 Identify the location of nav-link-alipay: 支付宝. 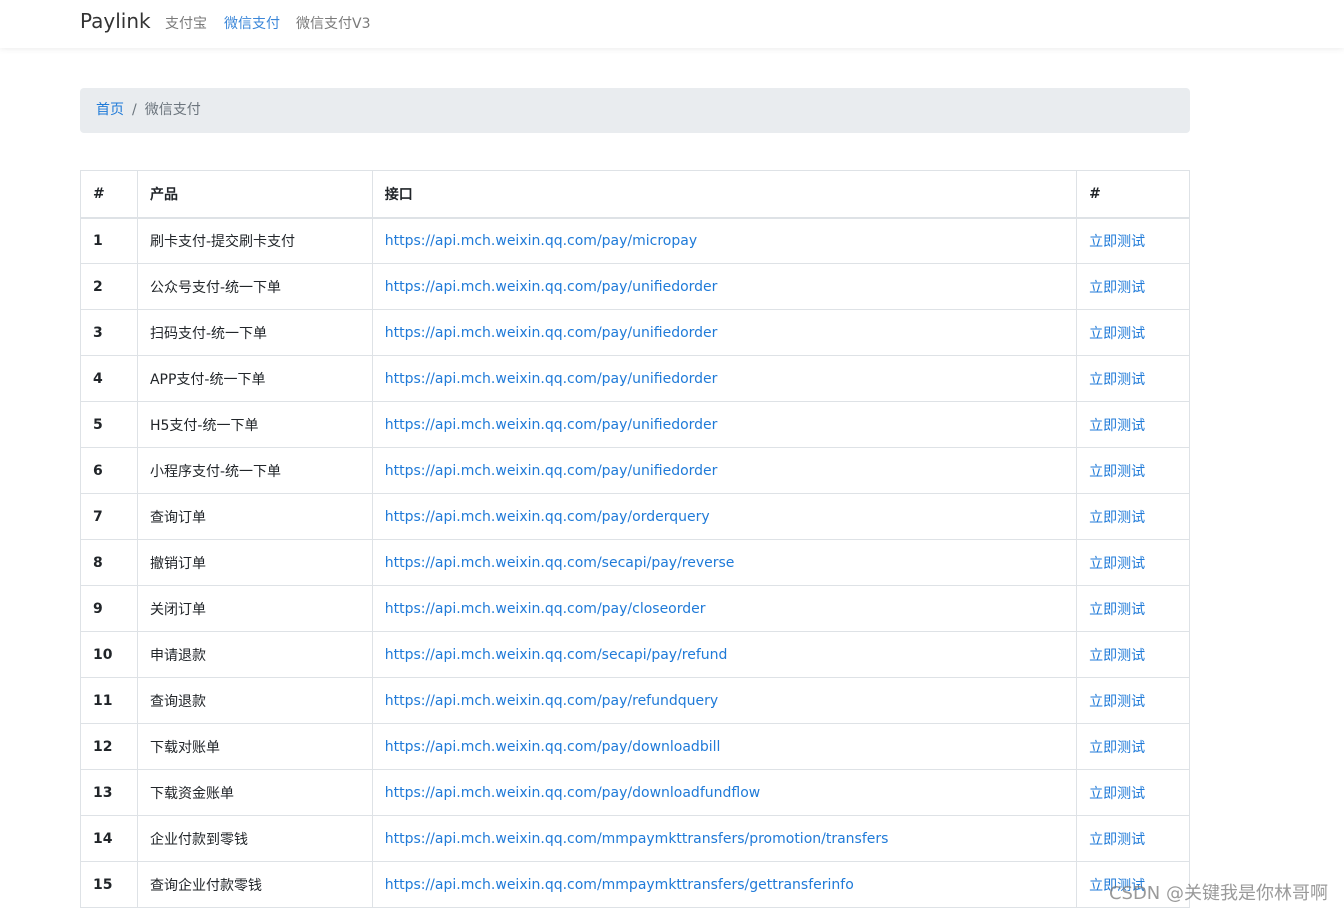
(186, 23).